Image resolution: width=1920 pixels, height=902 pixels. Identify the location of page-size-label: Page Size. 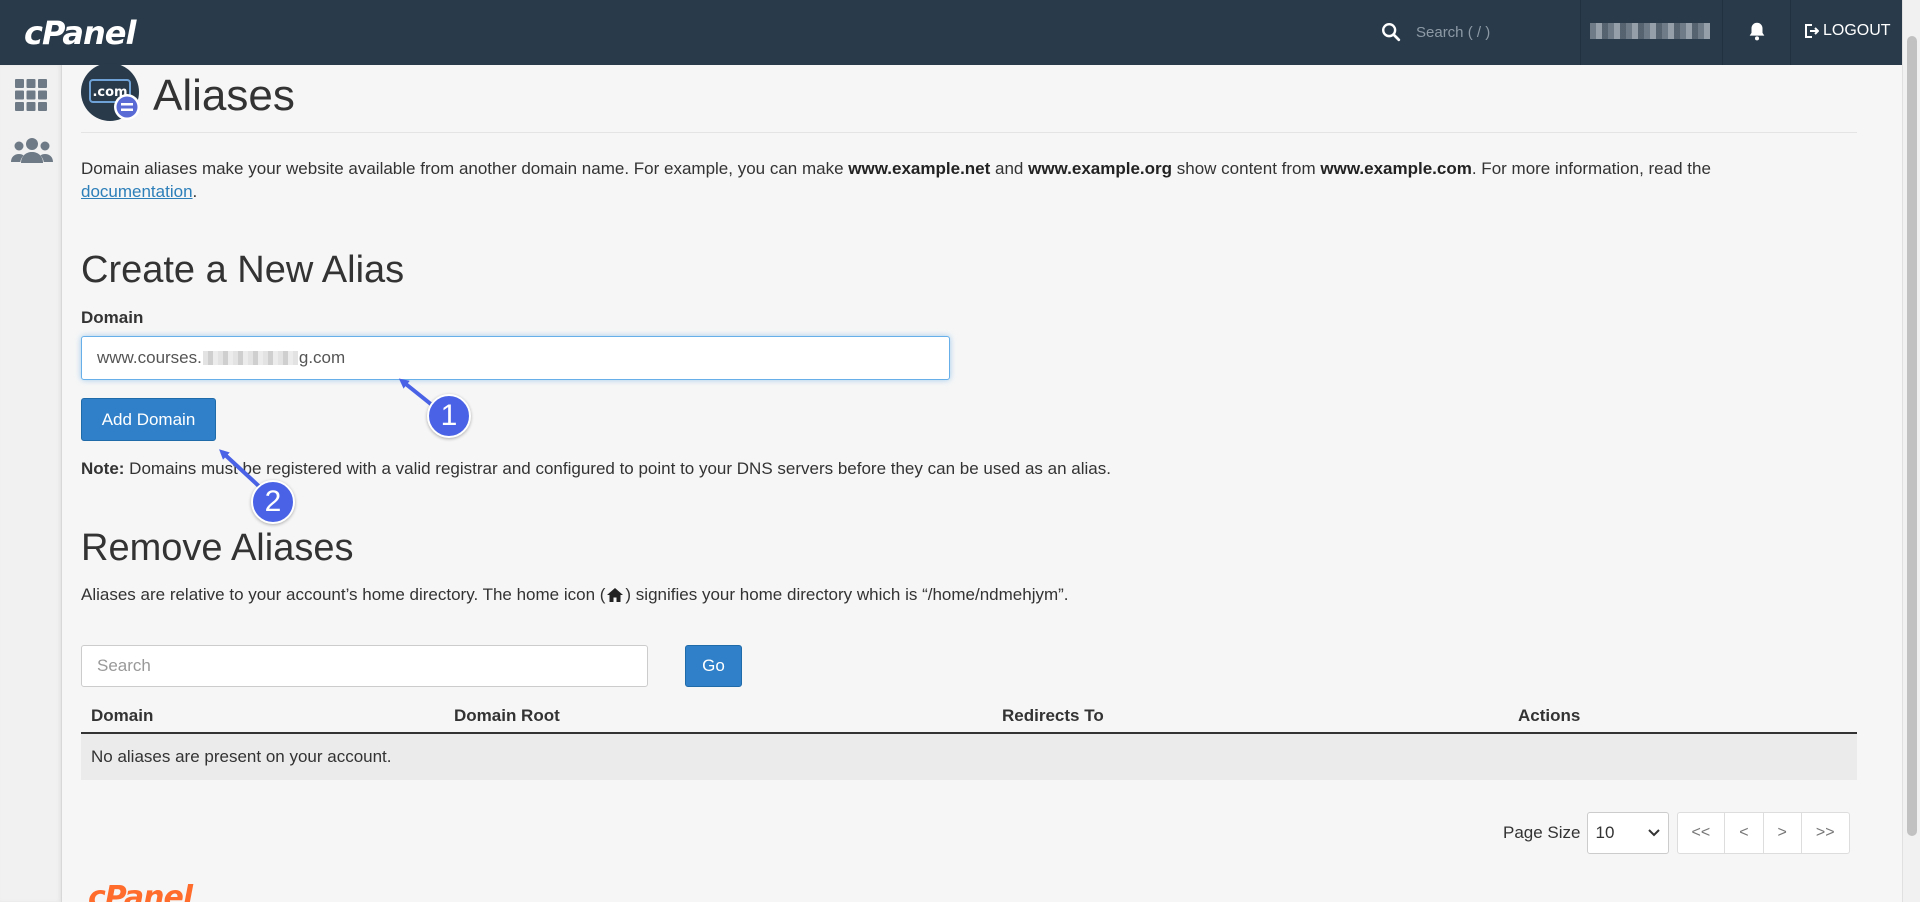
(1542, 832).